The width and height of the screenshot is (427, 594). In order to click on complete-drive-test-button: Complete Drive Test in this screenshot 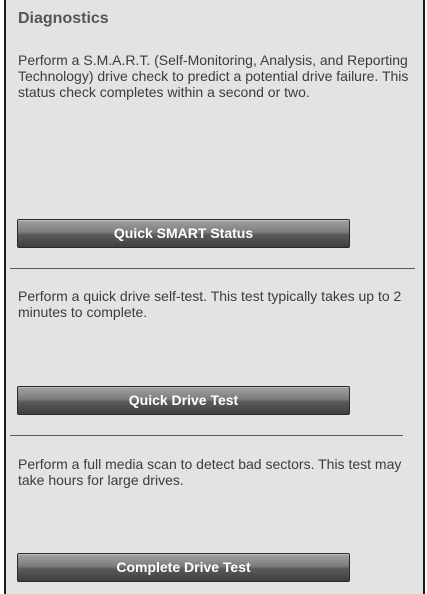, I will do `click(183, 567)`.